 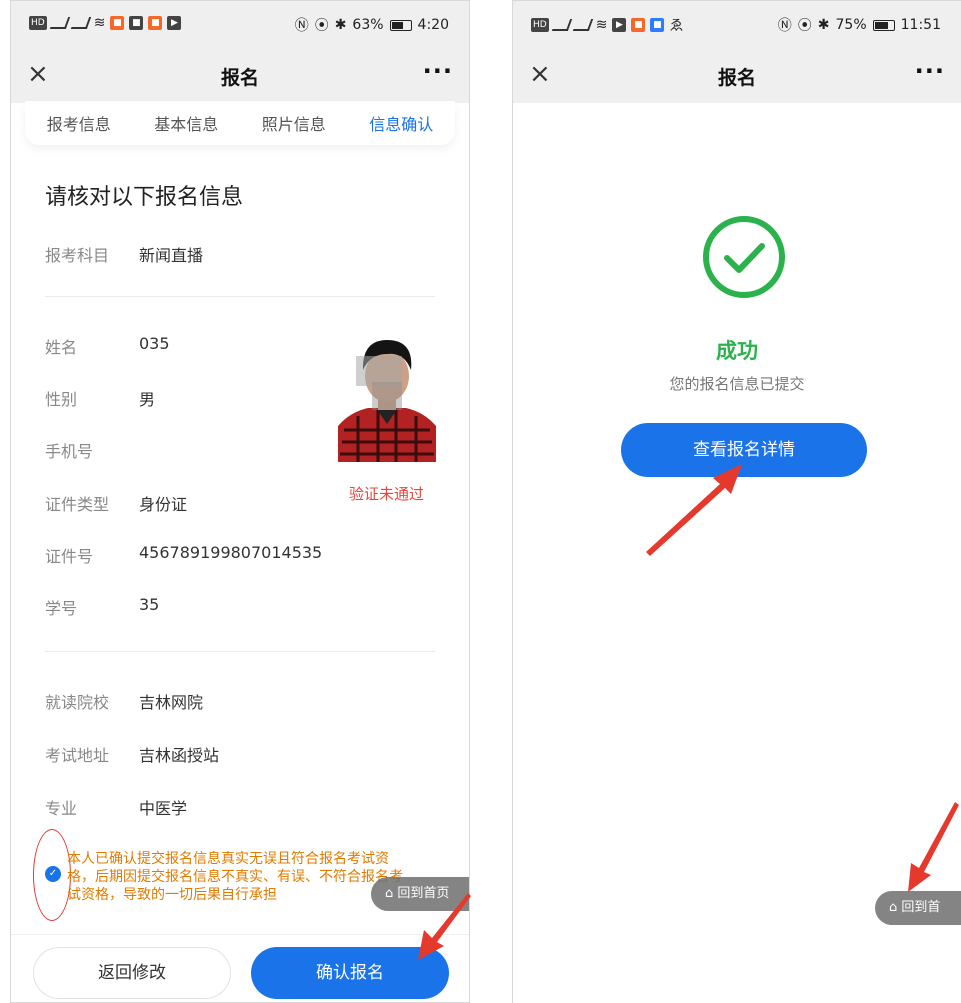 I want to click on clock: 11:51, so click(x=920, y=25).